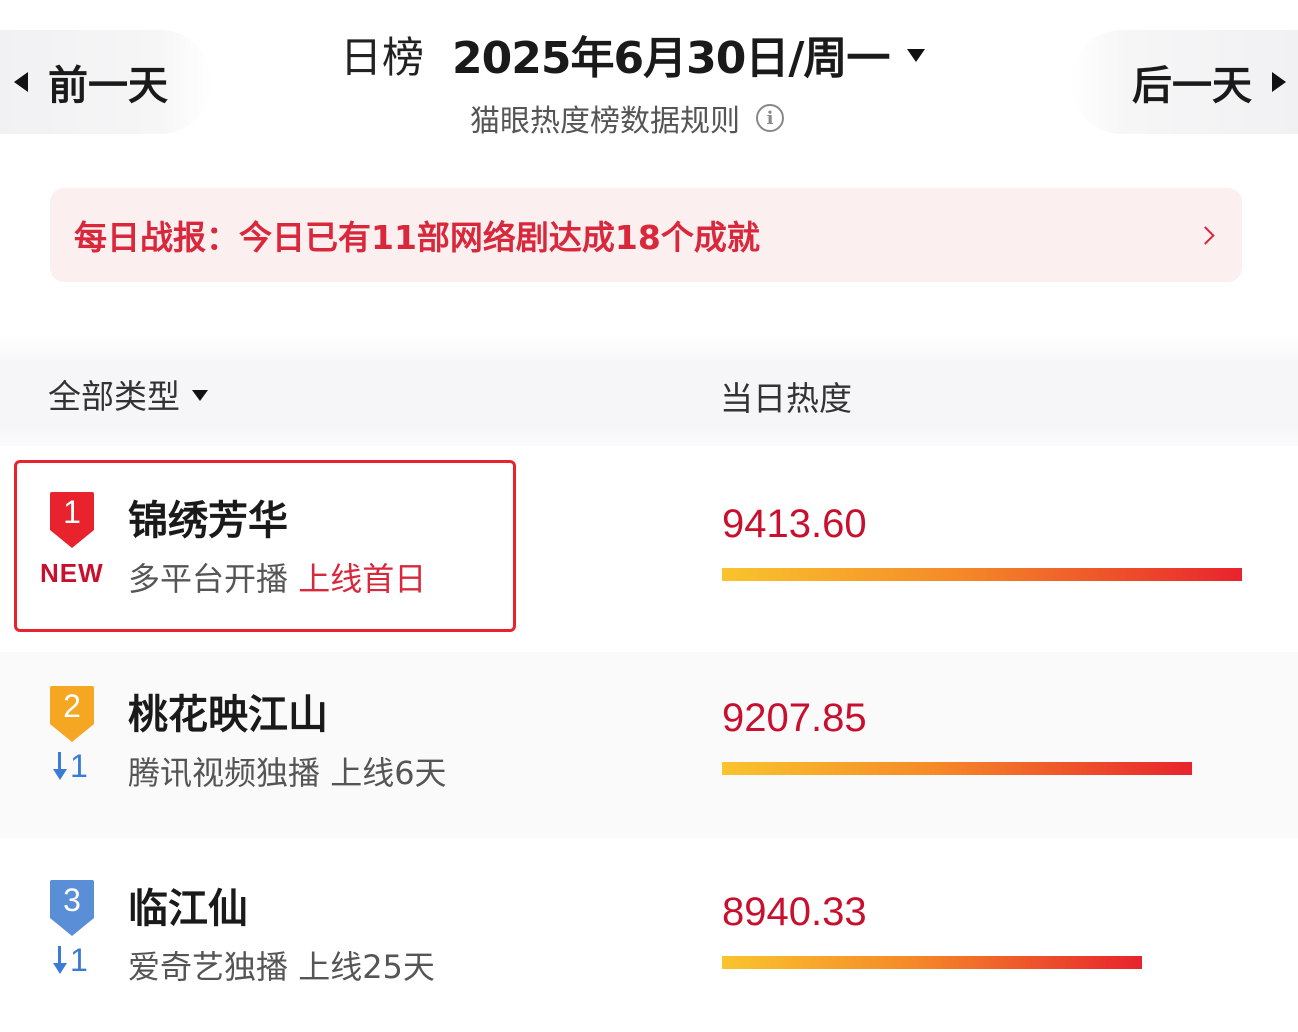 The image size is (1298, 1032). What do you see at coordinates (208, 579) in the screenshot?
I see `platform-text: 多平台开播` at bounding box center [208, 579].